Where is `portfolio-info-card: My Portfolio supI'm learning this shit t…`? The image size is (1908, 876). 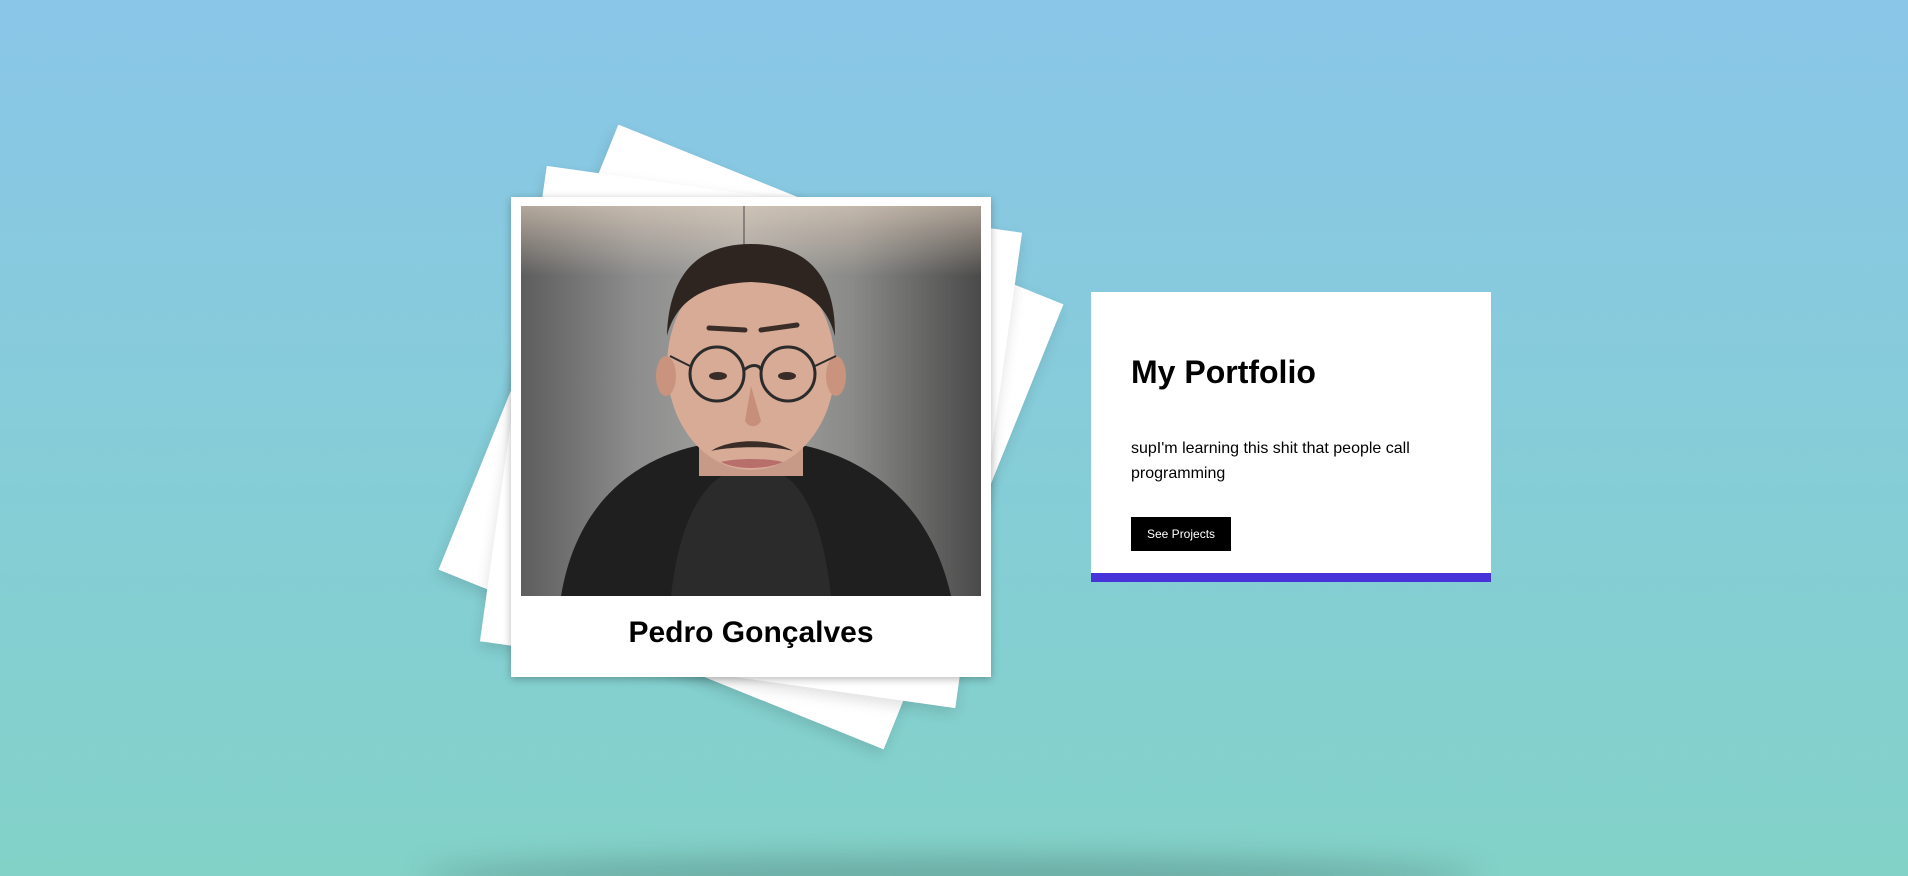
portfolio-info-card: My Portfolio supI'm learning this shit t… is located at coordinates (1291, 437).